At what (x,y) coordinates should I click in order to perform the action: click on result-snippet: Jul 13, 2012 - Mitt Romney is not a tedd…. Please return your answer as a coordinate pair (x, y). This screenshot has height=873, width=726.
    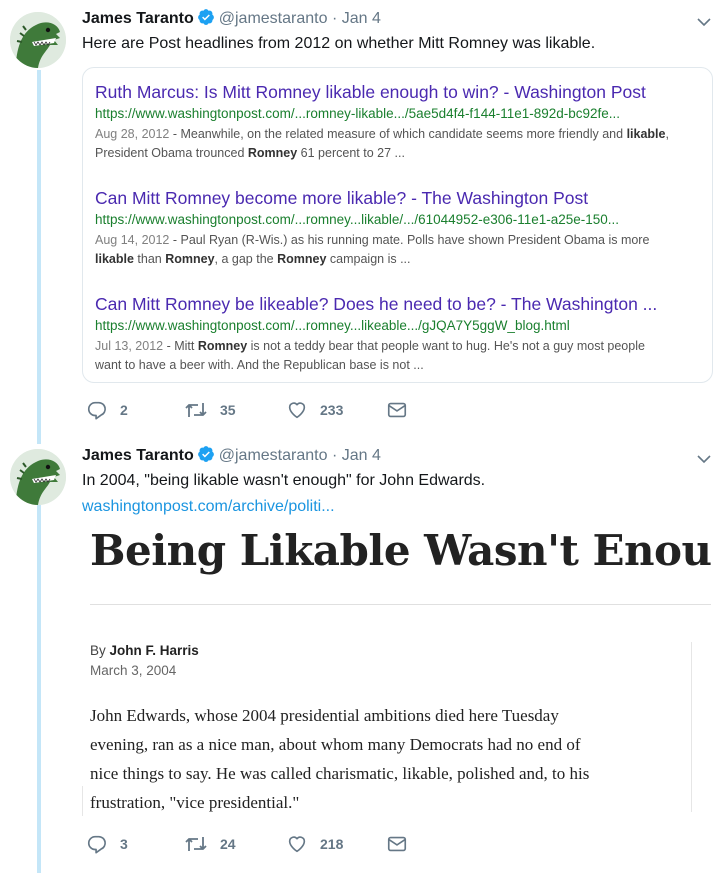
    Looking at the image, I should click on (370, 355).